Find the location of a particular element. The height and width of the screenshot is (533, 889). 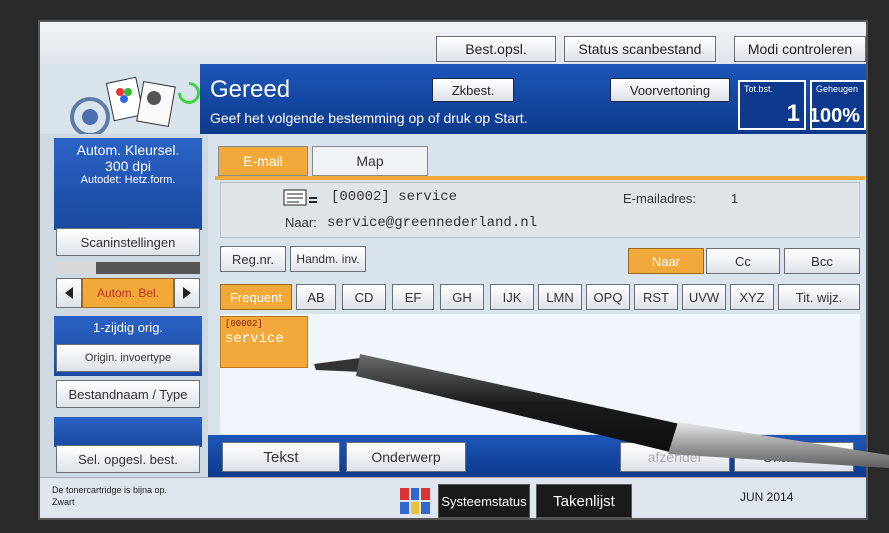

receipt-confirm-button: Ontv. Bev. is located at coordinates (794, 457).